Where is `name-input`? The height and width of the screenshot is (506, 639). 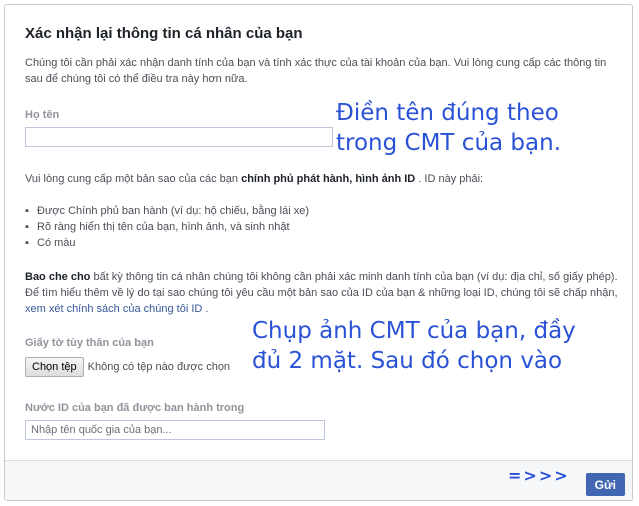
name-input is located at coordinates (179, 137).